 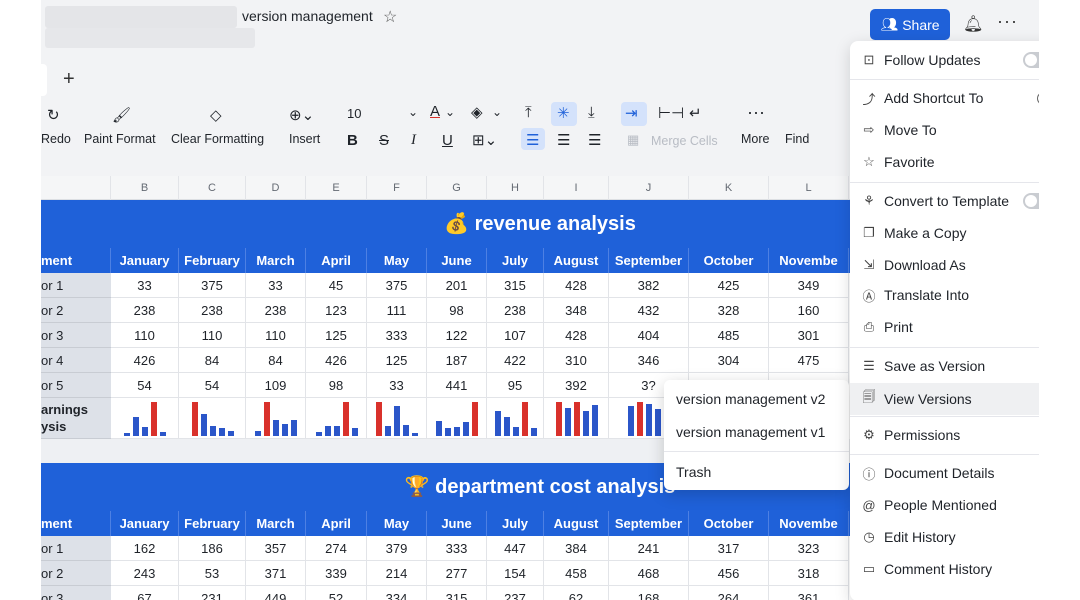 What do you see at coordinates (212, 385) in the screenshot?
I see `revenue-cell: 54` at bounding box center [212, 385].